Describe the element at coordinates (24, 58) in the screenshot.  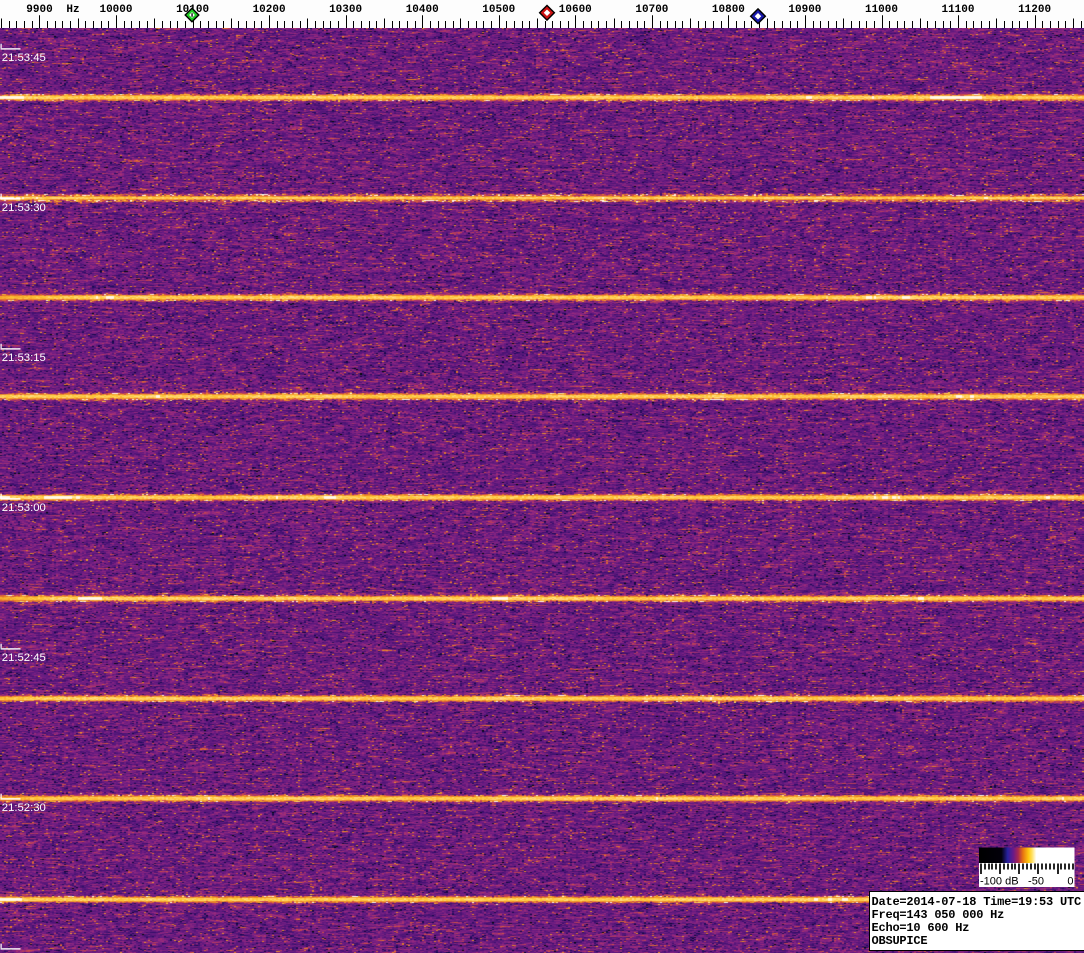
I see `svg-text: 21:53:45` at that location.